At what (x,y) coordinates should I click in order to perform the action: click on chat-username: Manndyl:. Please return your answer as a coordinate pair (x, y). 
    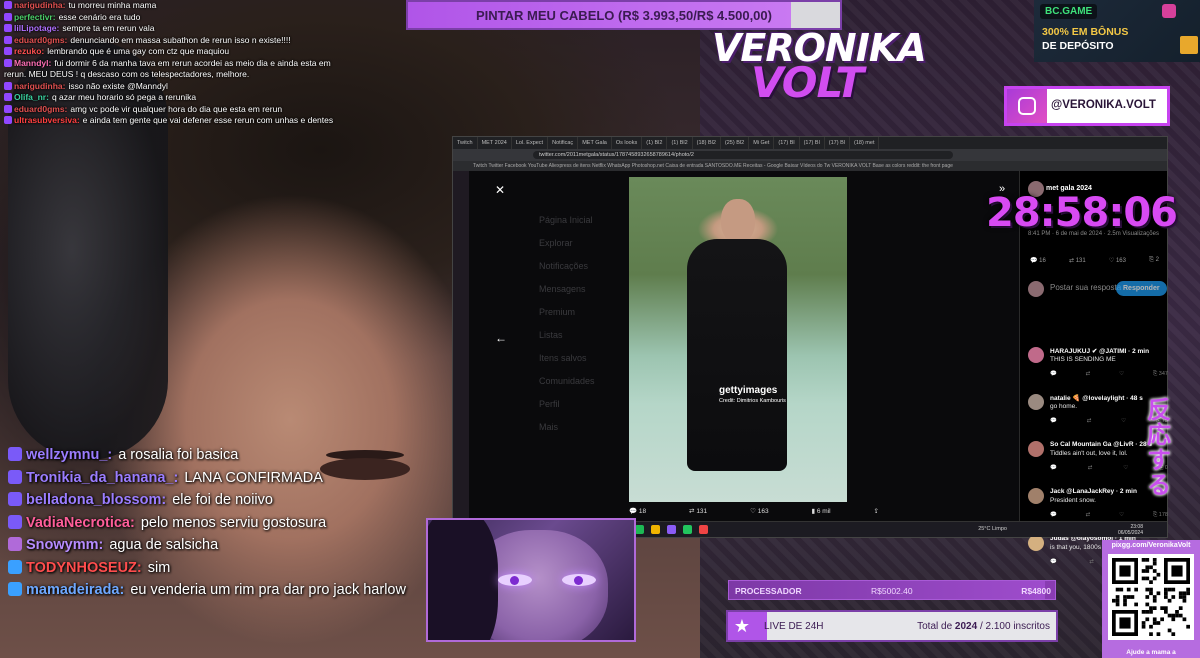
    Looking at the image, I should click on (32, 63).